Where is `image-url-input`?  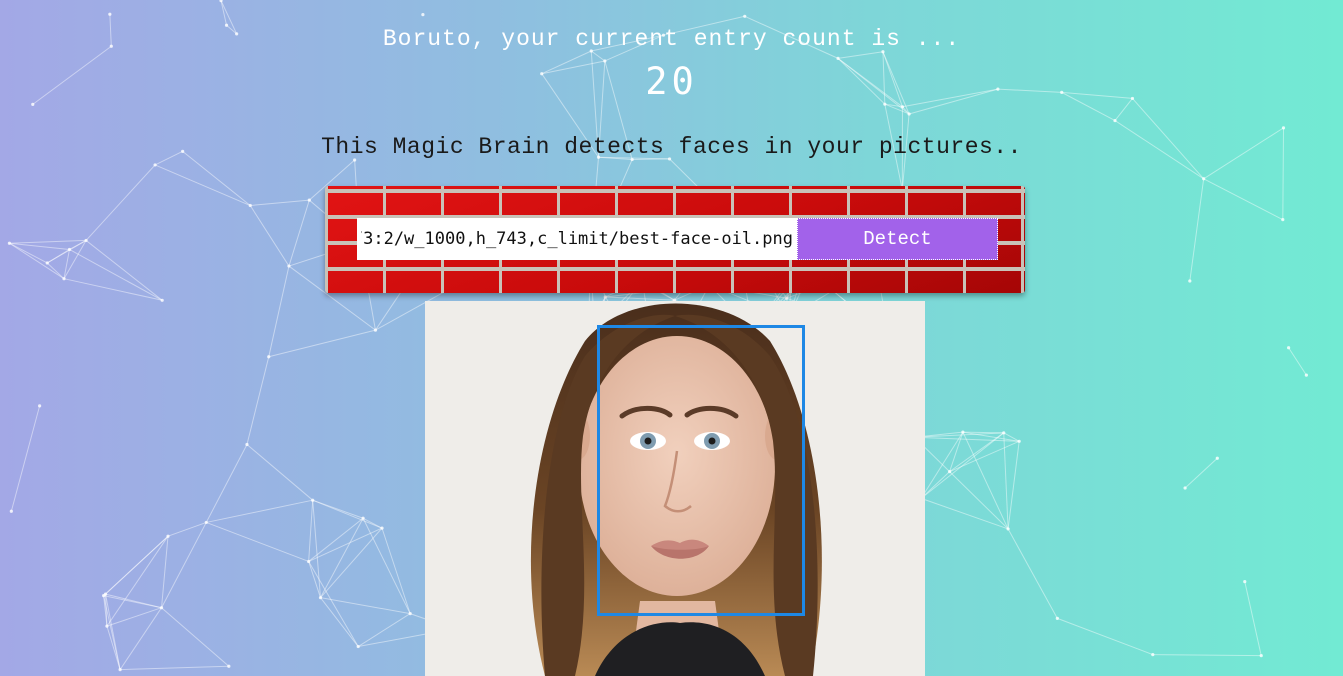
image-url-input is located at coordinates (577, 239).